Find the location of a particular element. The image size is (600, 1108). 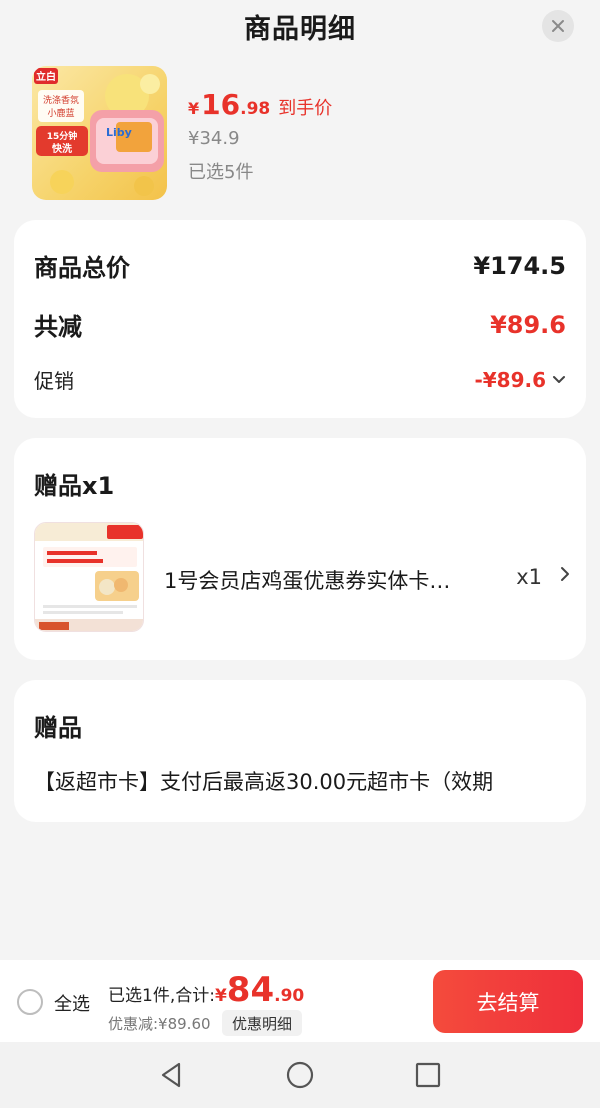

order-total: 已选1件,合计: ¥ 84 .90 is located at coordinates (206, 990).